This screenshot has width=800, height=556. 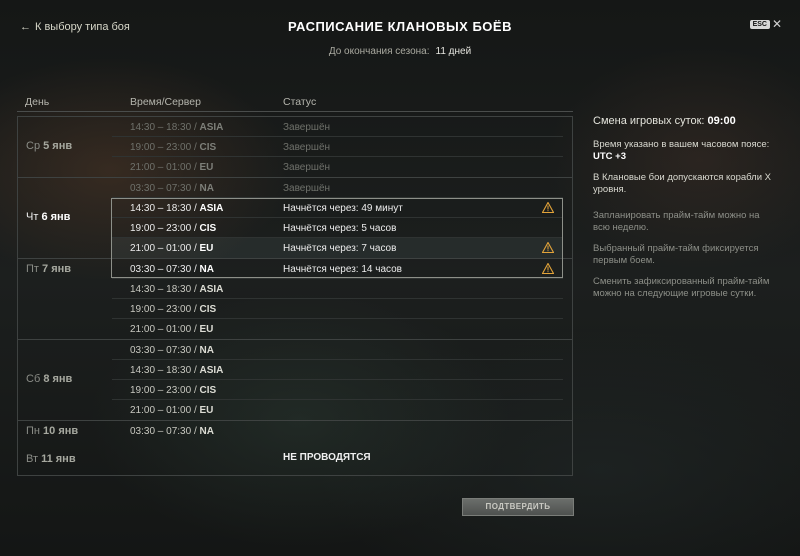 What do you see at coordinates (295, 111) in the screenshot?
I see `header-divider` at bounding box center [295, 111].